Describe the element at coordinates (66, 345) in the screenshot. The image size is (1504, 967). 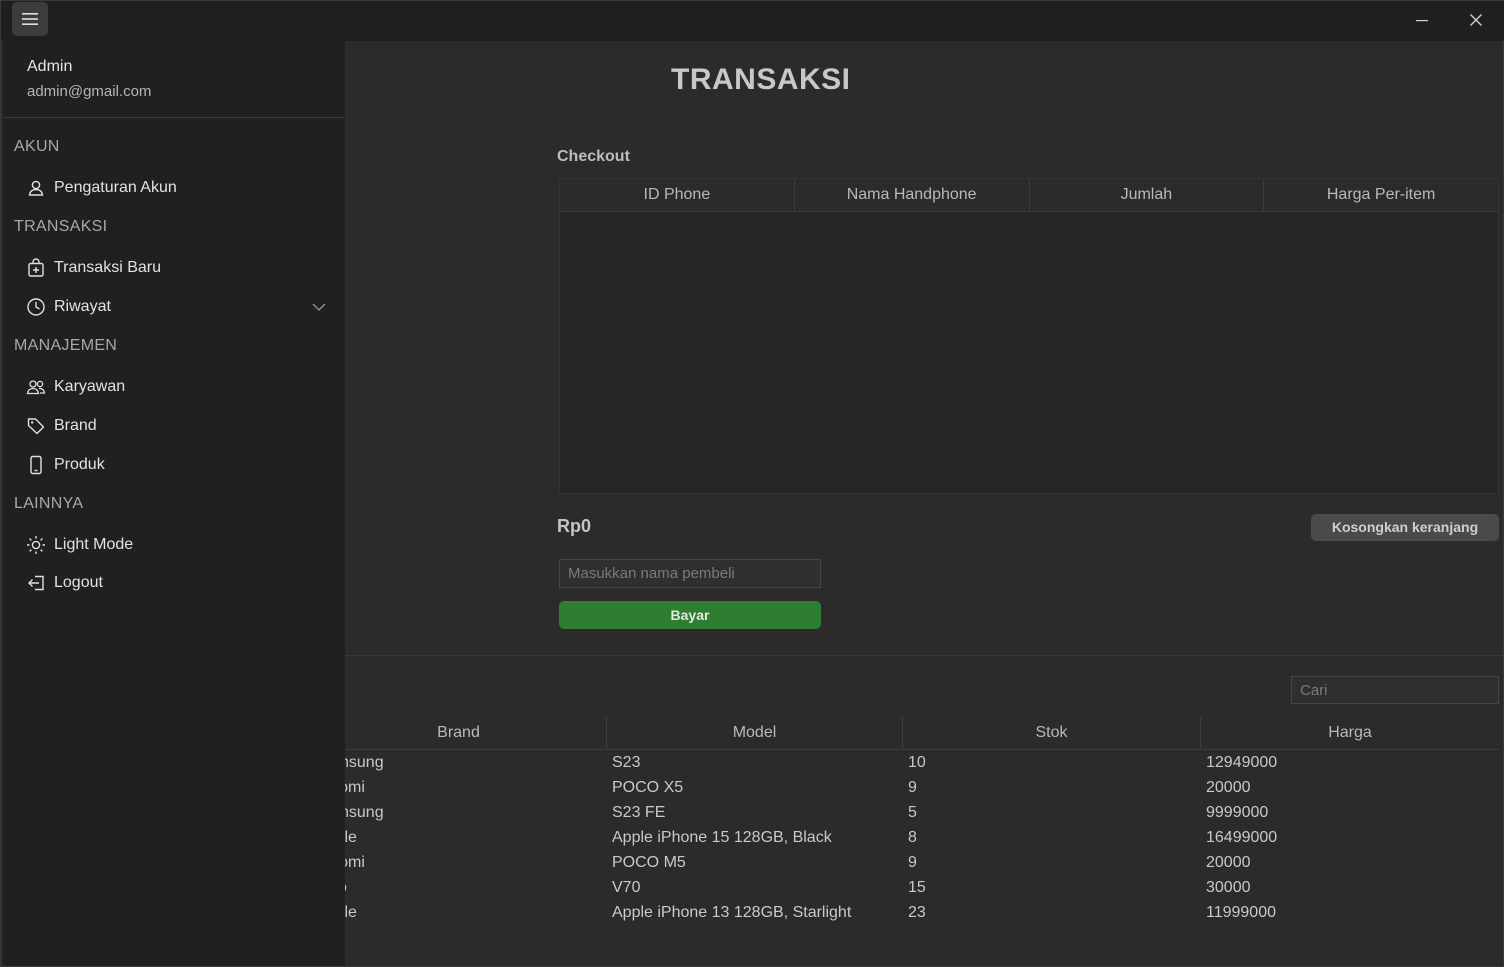
I see `section-manajemen: MANAJEMEN` at that location.